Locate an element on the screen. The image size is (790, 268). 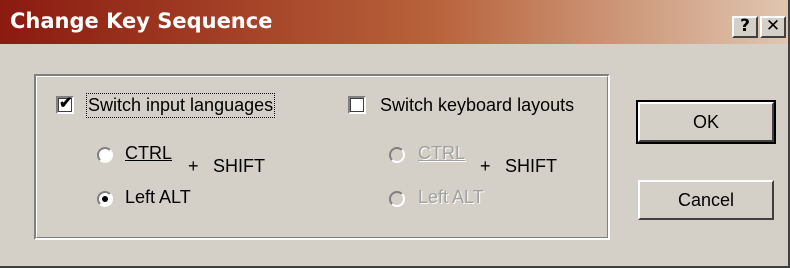
layout-ctrl-label: CTRL is located at coordinates (441, 153).